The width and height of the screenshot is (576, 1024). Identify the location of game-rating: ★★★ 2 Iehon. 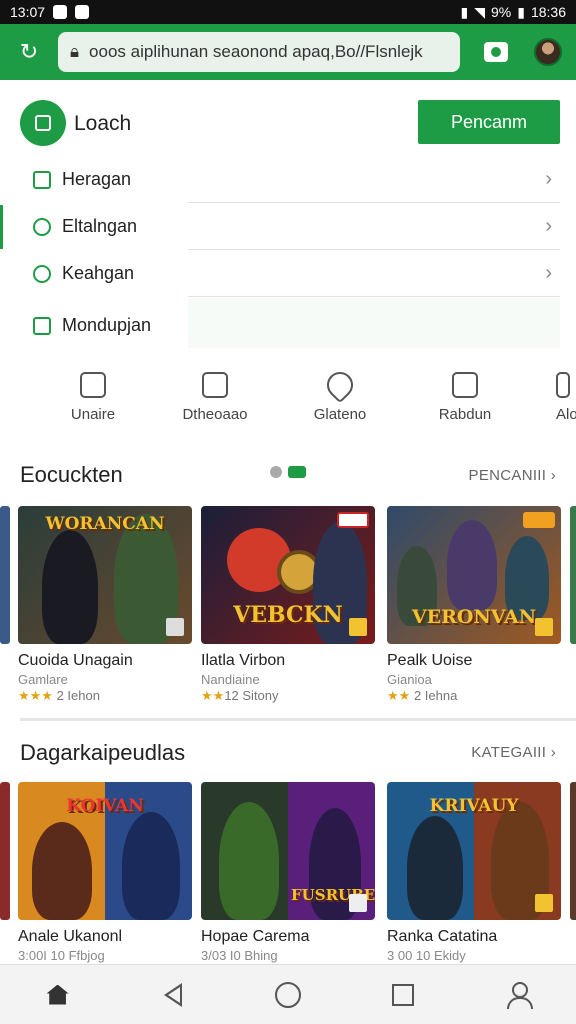
(59, 695).